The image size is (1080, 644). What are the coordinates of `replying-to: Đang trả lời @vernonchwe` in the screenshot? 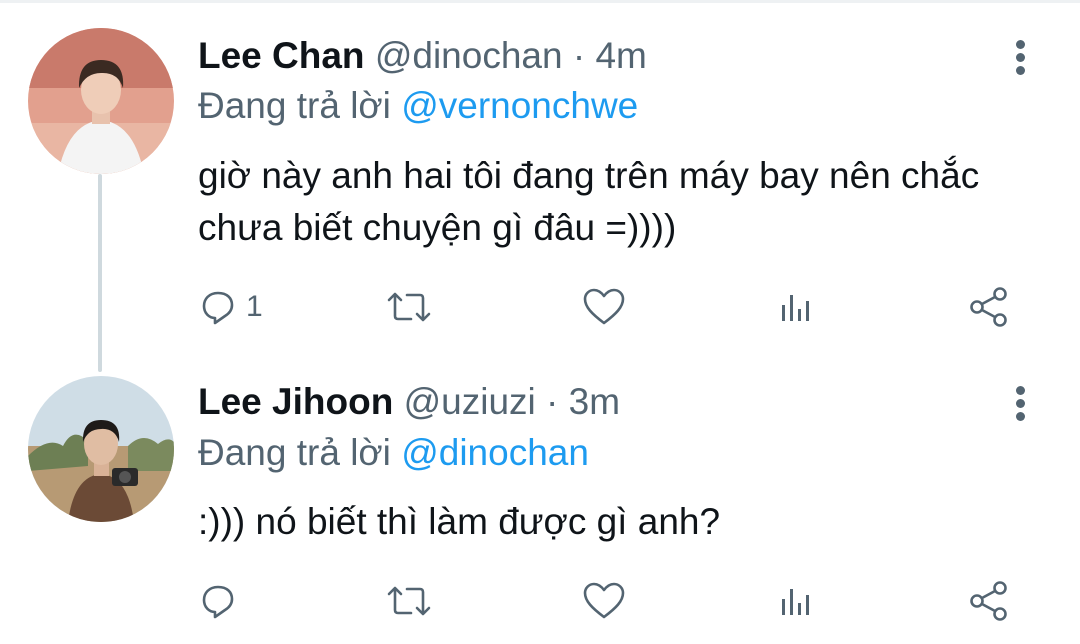 It's located at (418, 106).